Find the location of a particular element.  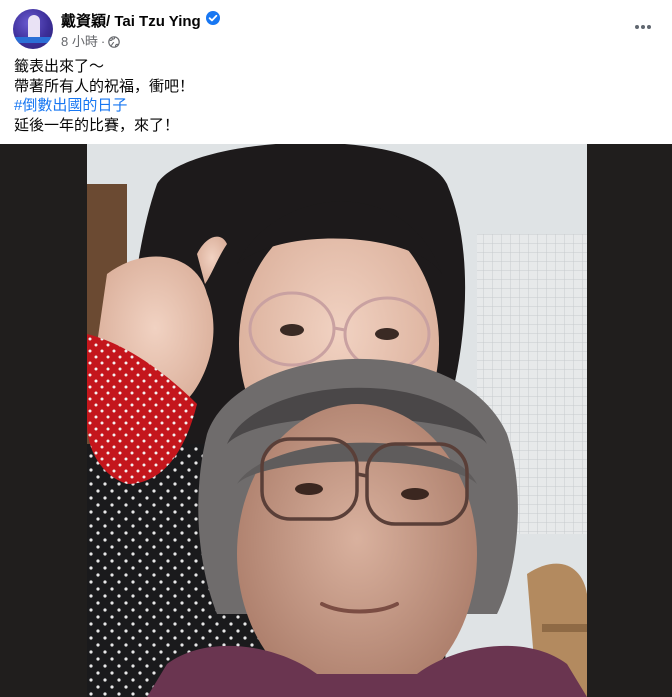

hashtag-link: #倒數出國的日子 is located at coordinates (104, 106).